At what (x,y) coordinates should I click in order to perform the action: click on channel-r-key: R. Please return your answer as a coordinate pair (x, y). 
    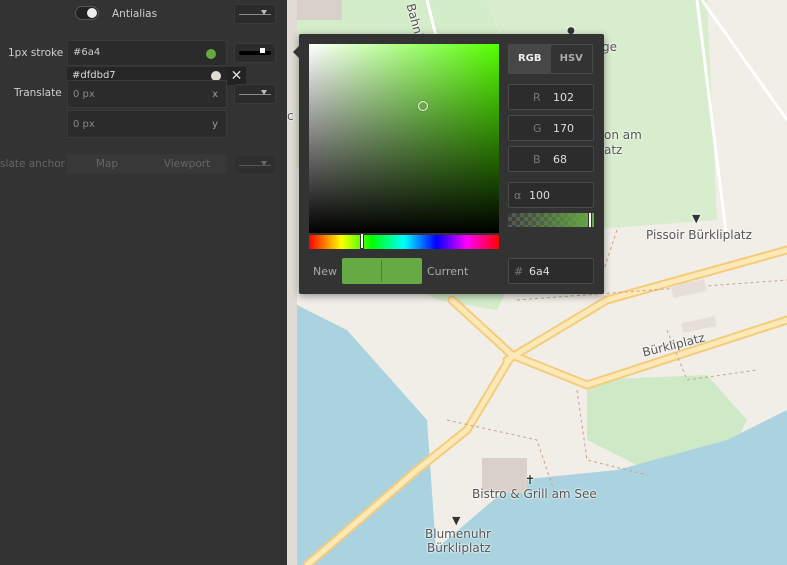
    Looking at the image, I should click on (537, 97).